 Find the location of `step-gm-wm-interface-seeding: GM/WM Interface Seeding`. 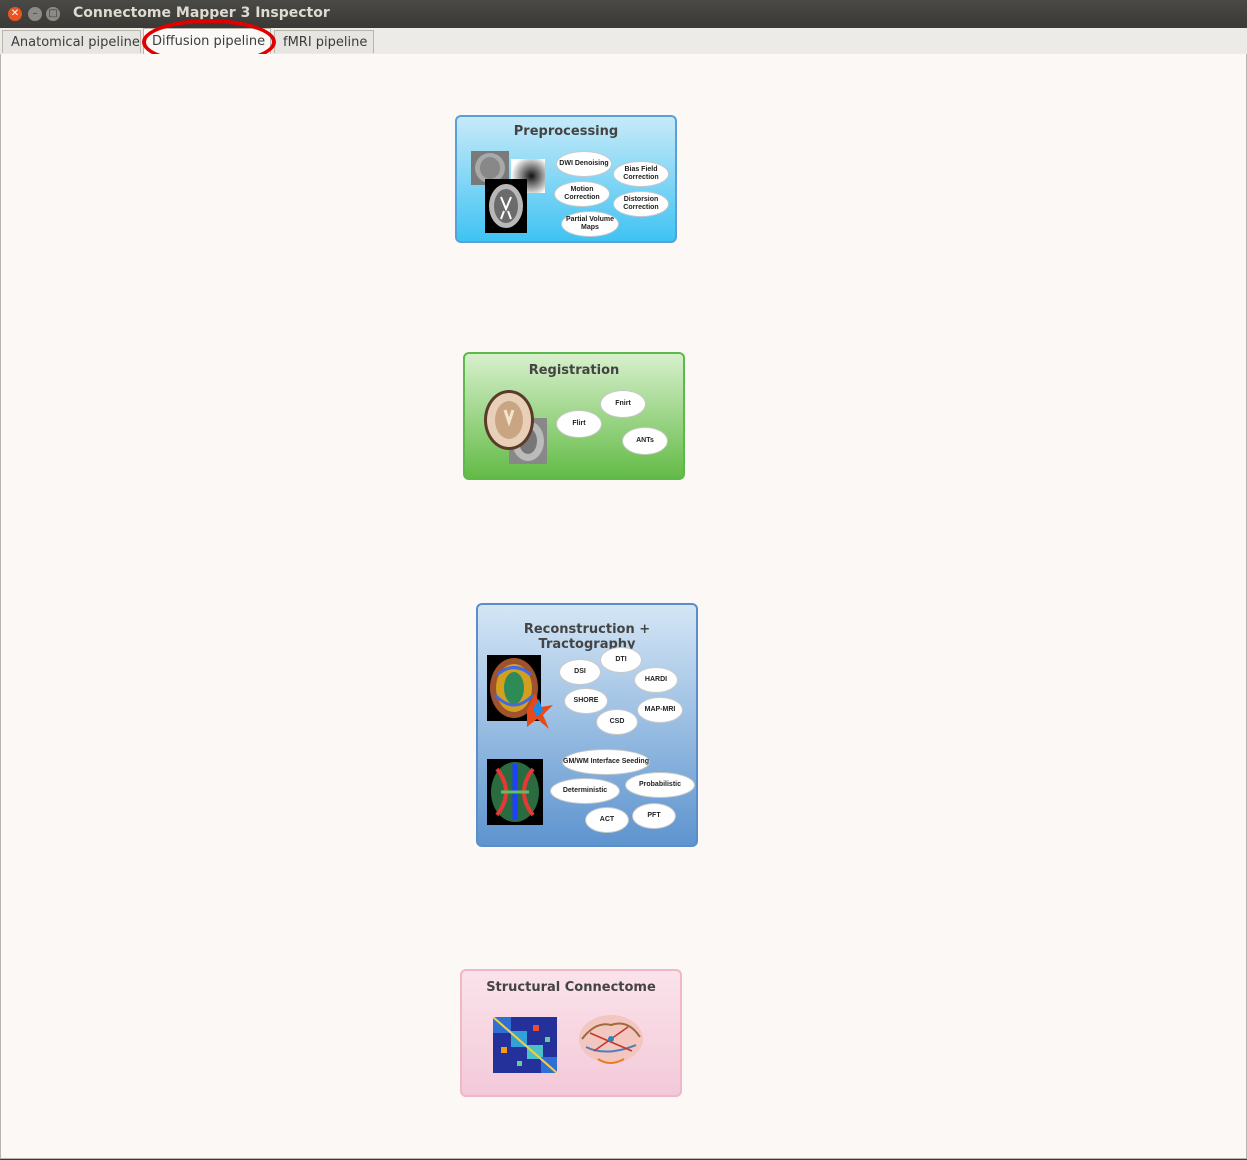

step-gm-wm-interface-seeding: GM/WM Interface Seeding is located at coordinates (606, 762).